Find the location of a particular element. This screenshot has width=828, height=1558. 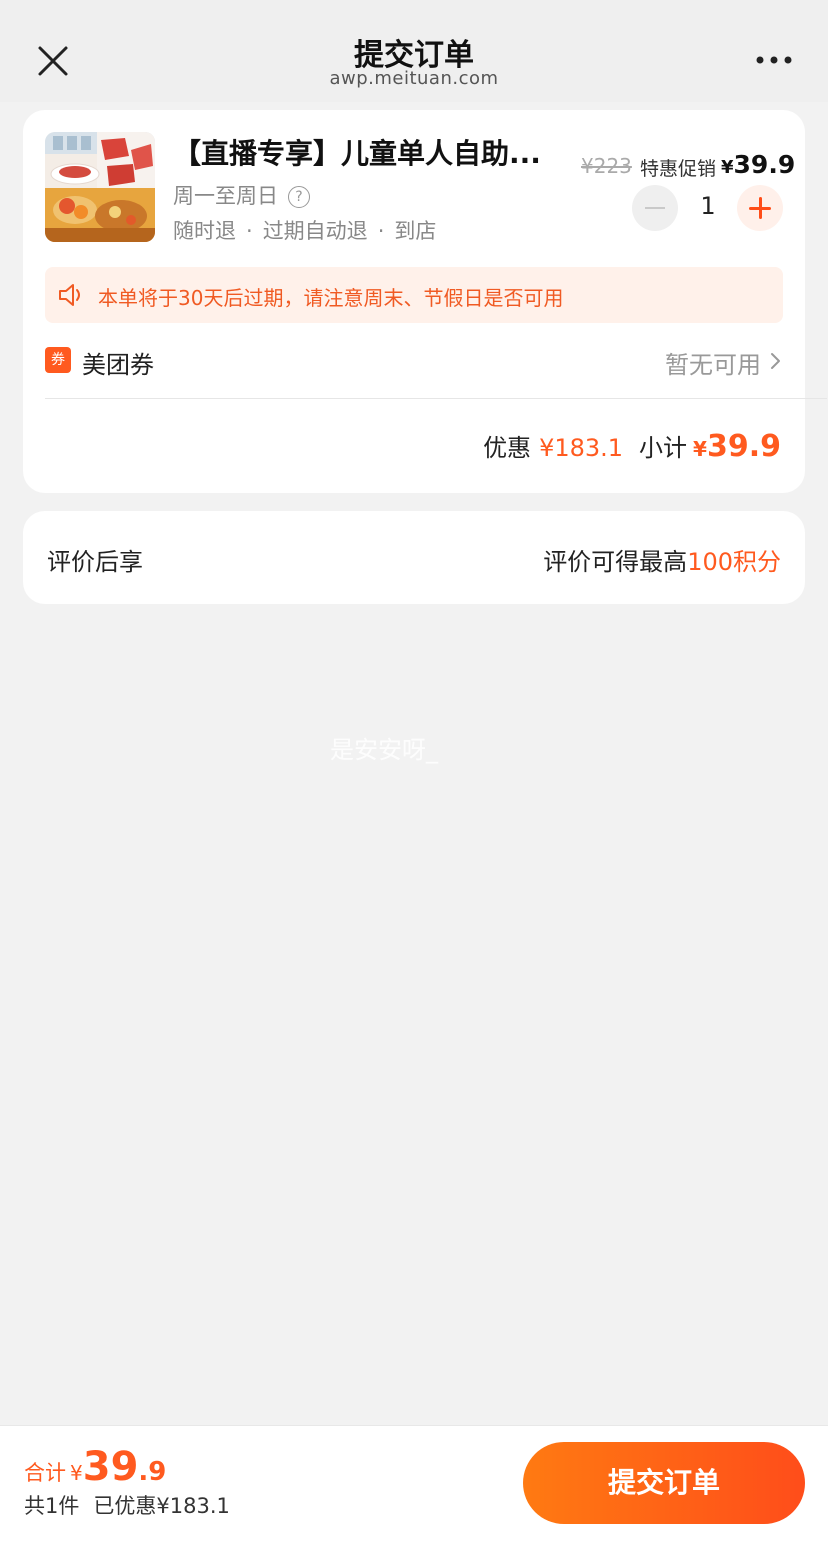

current-price: ¥39.9 is located at coordinates (758, 164).